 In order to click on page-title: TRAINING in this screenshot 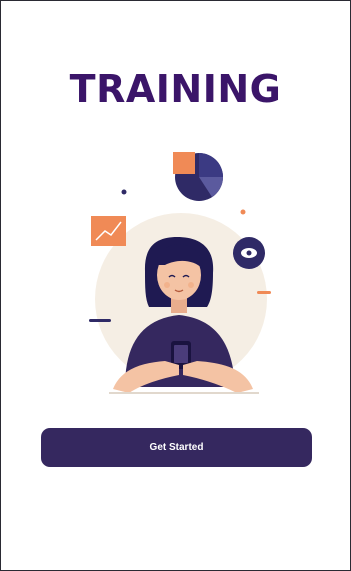, I will do `click(175, 89)`.